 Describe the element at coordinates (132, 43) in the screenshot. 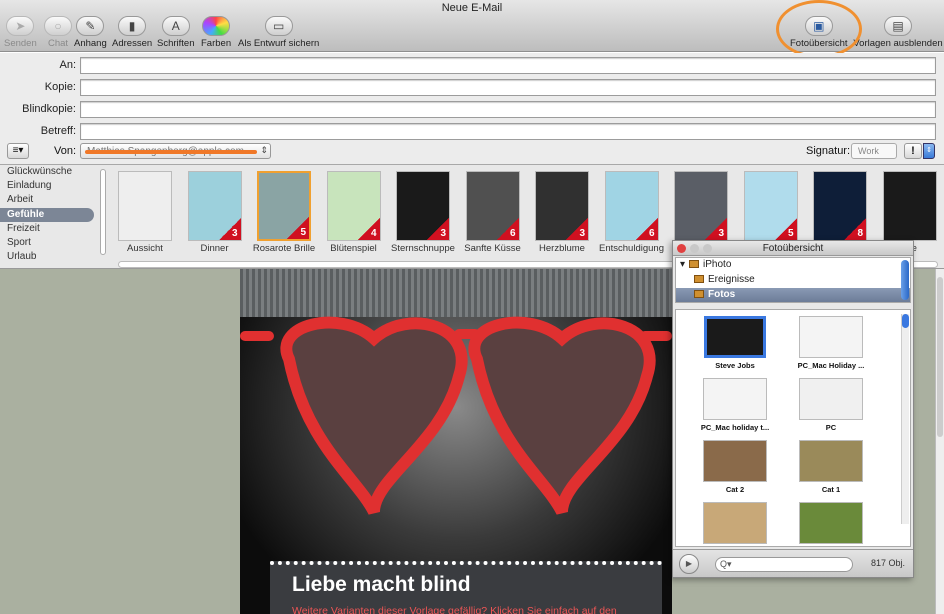

I see `addresses-label: Adressen` at that location.